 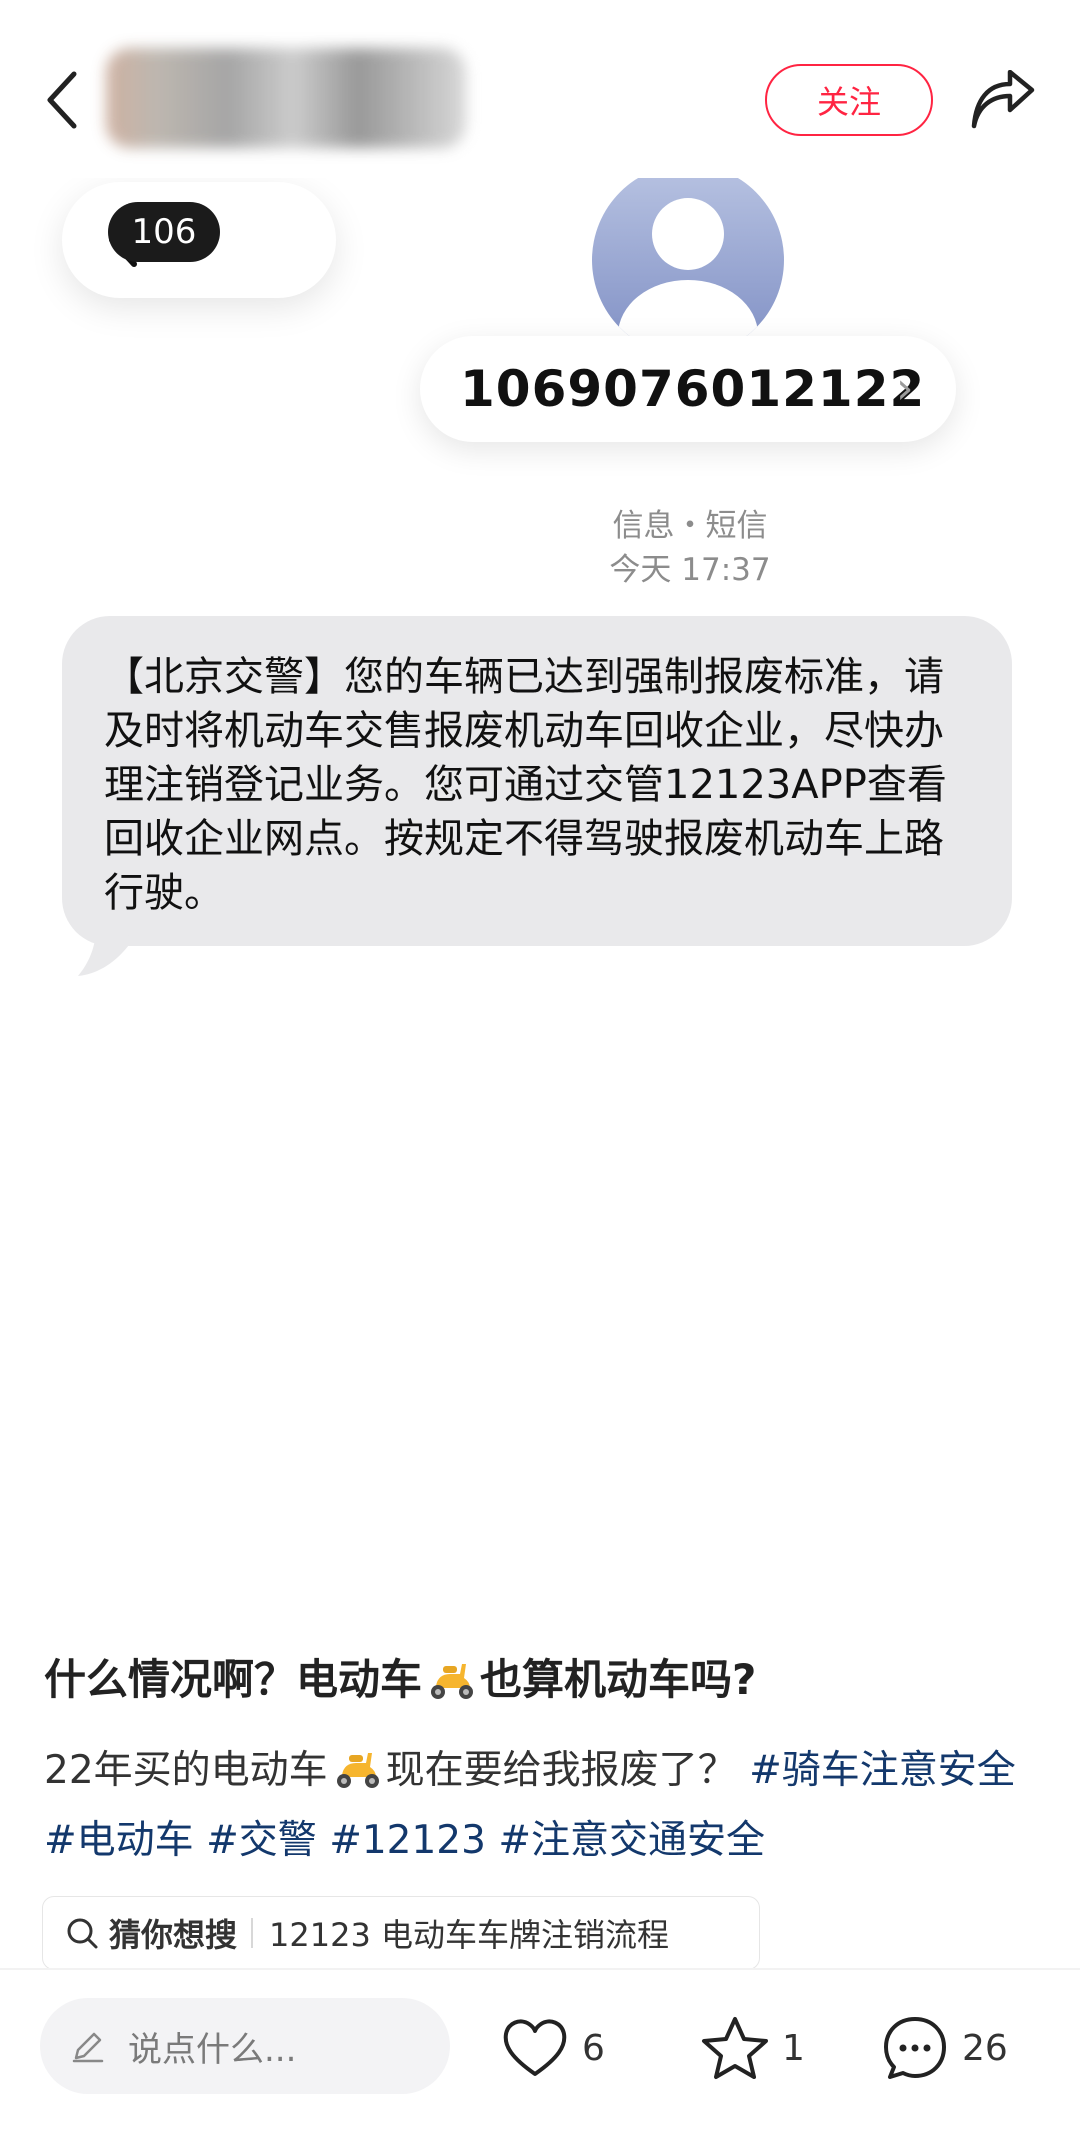 What do you see at coordinates (119, 1840) in the screenshot?
I see `hashtag-link: #电动车` at bounding box center [119, 1840].